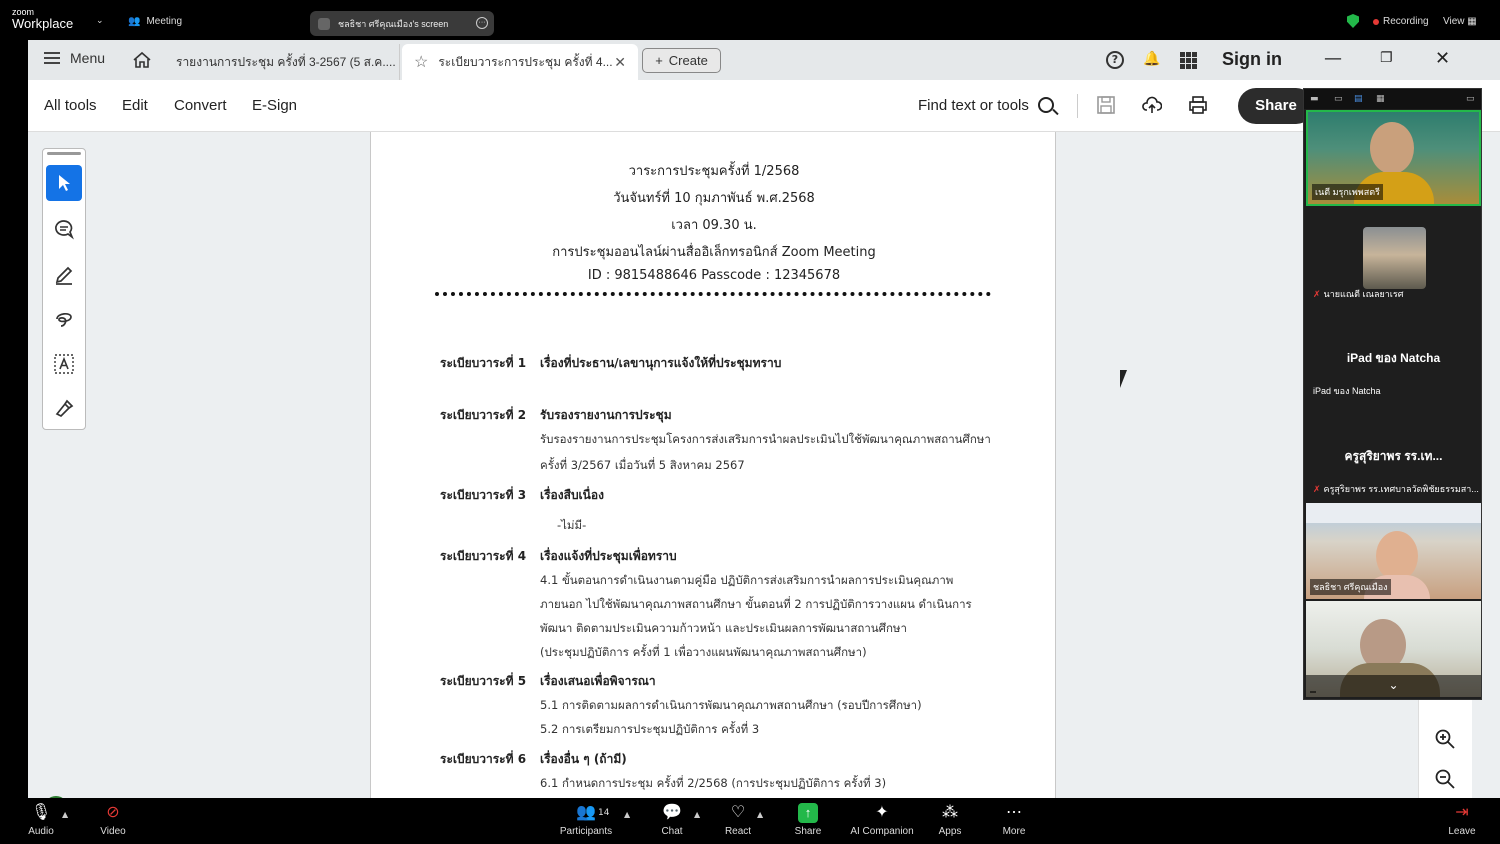 The width and height of the screenshot is (1500, 844). Describe the element at coordinates (627, 814) in the screenshot. I see `participants-caret-icon: ▲` at that location.